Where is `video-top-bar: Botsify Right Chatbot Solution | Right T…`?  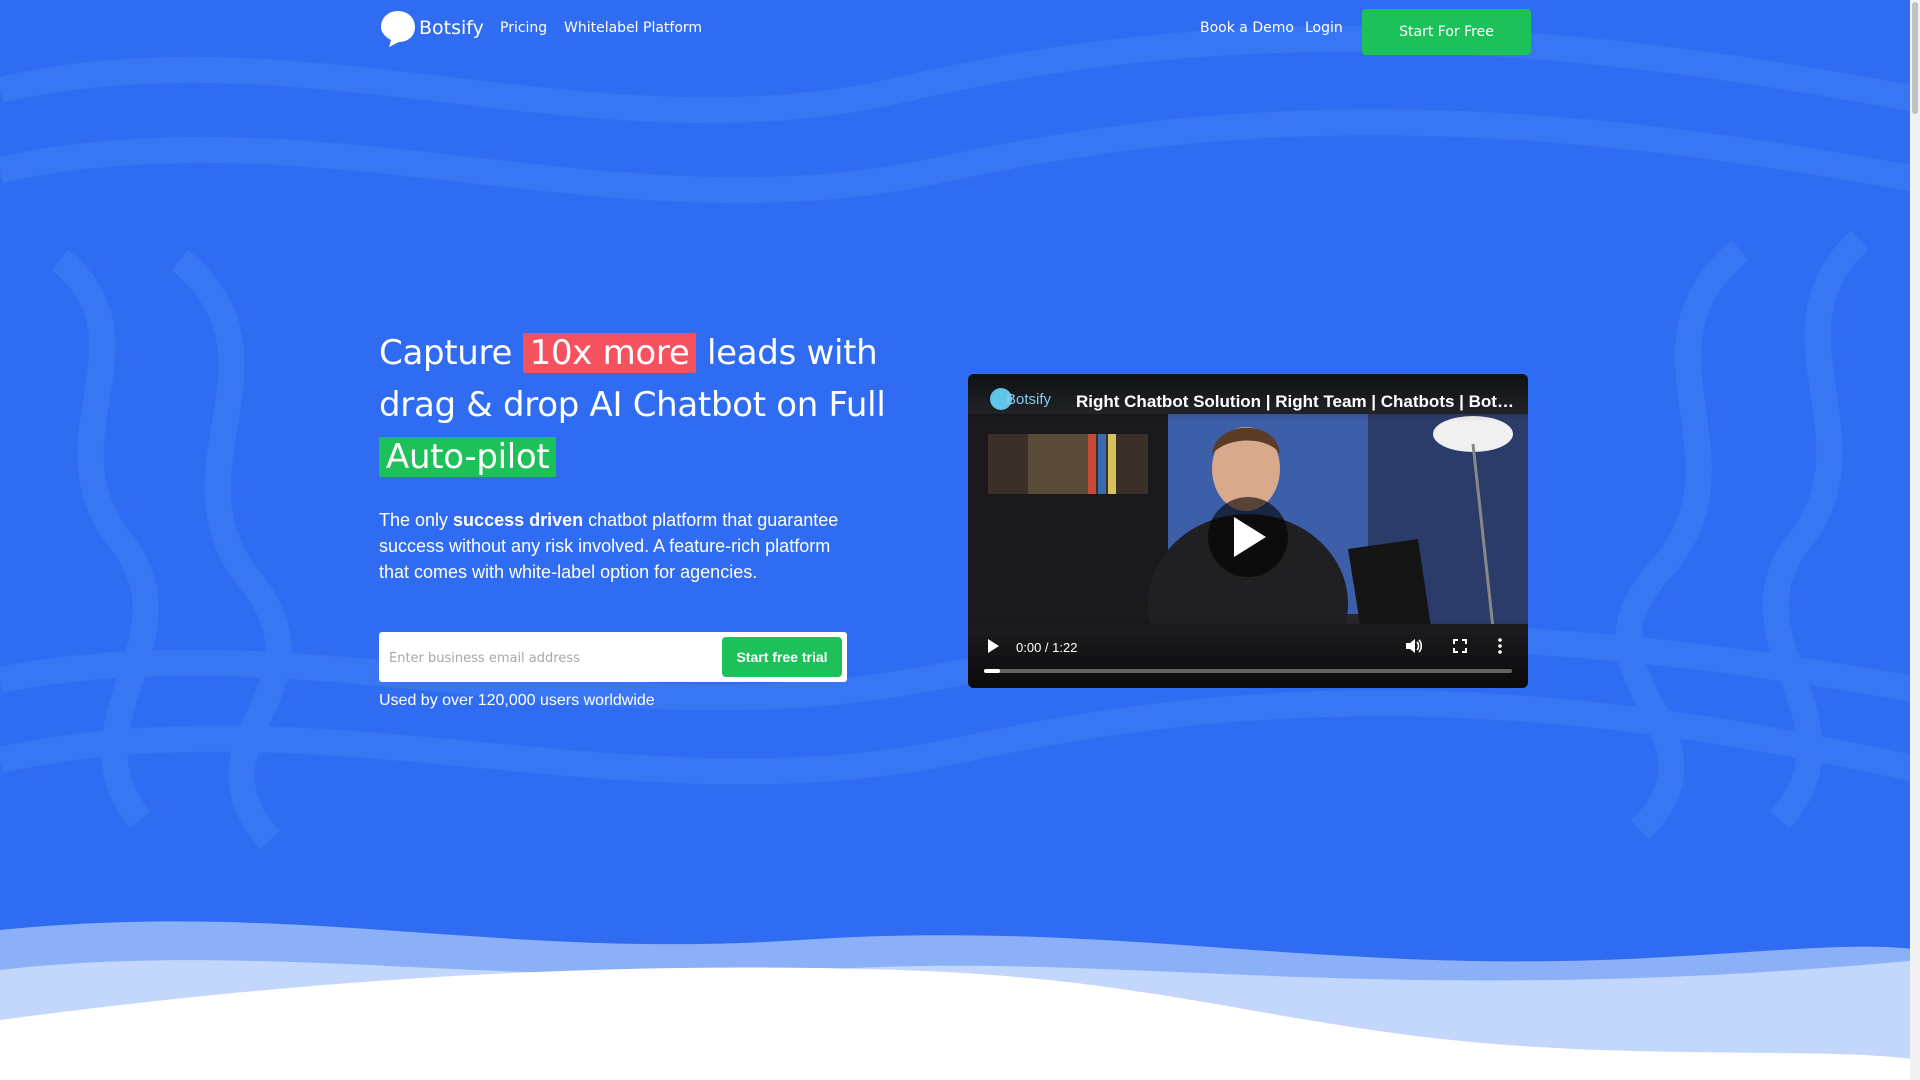
video-top-bar: Botsify Right Chatbot Solution | Right T… is located at coordinates (1248, 398).